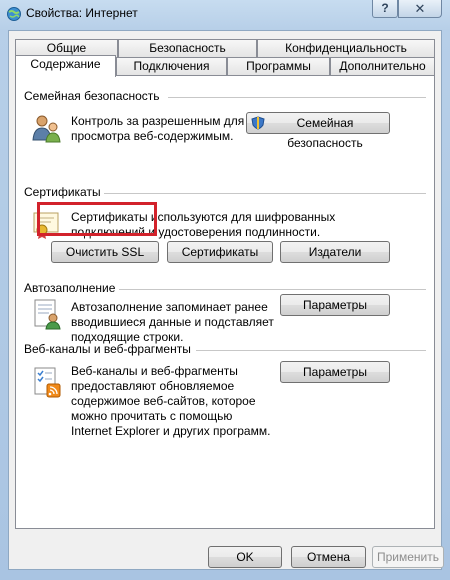 The height and width of the screenshot is (580, 450). I want to click on family-safety-heading: Семейная безопасность, so click(92, 96).